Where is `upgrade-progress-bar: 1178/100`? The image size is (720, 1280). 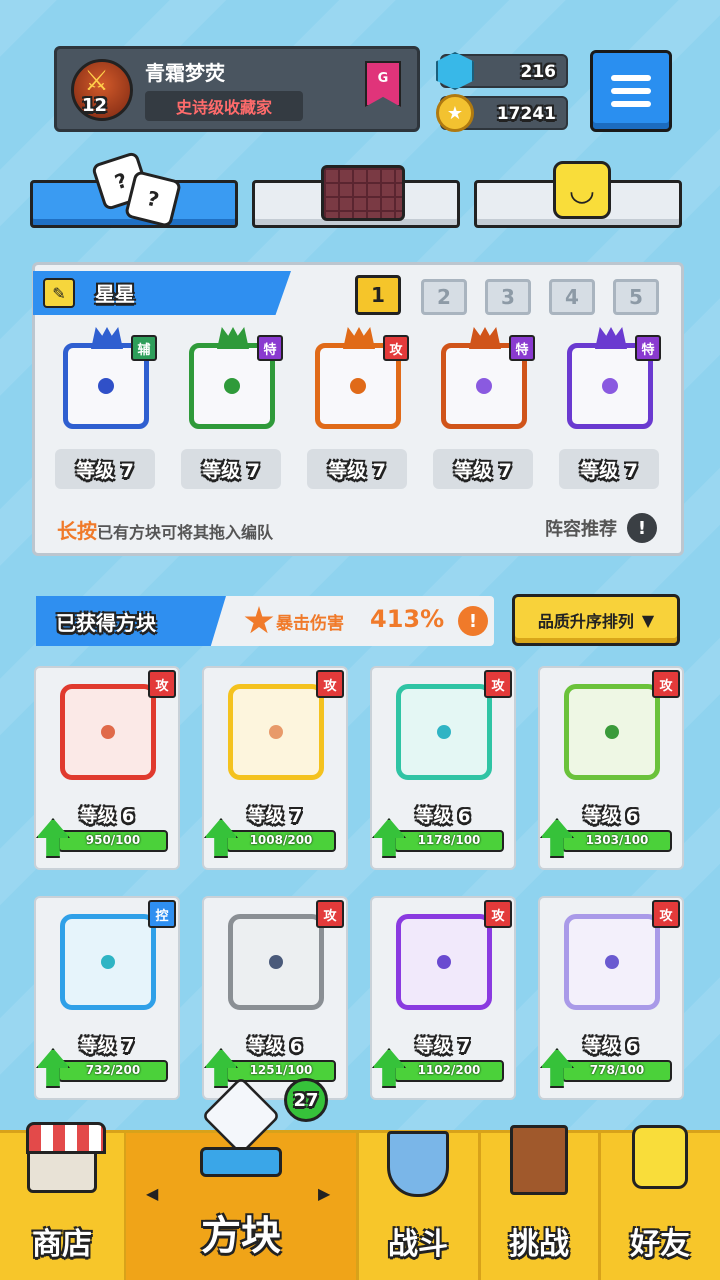 upgrade-progress-bar: 1178/100 is located at coordinates (449, 841).